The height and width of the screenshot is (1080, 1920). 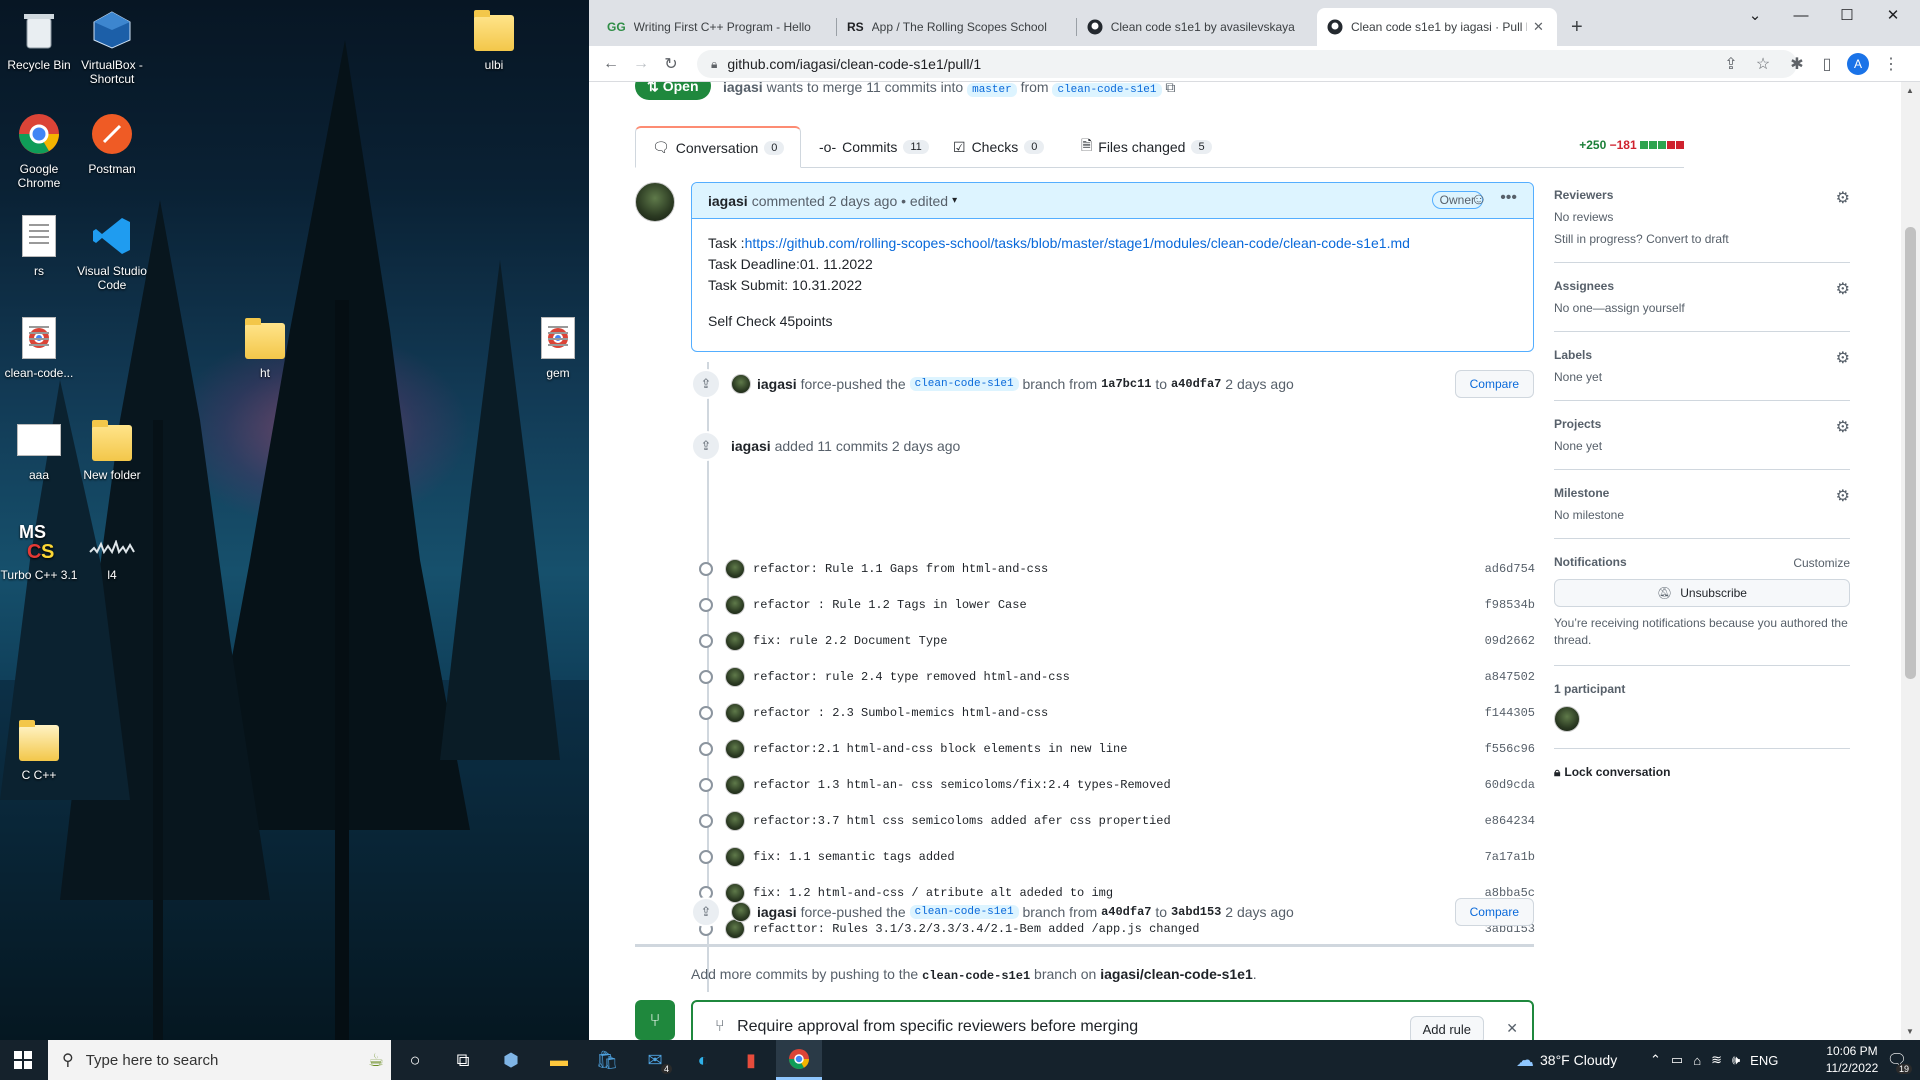 I want to click on scroll-down-icon: ▼, so click(x=1910, y=1031).